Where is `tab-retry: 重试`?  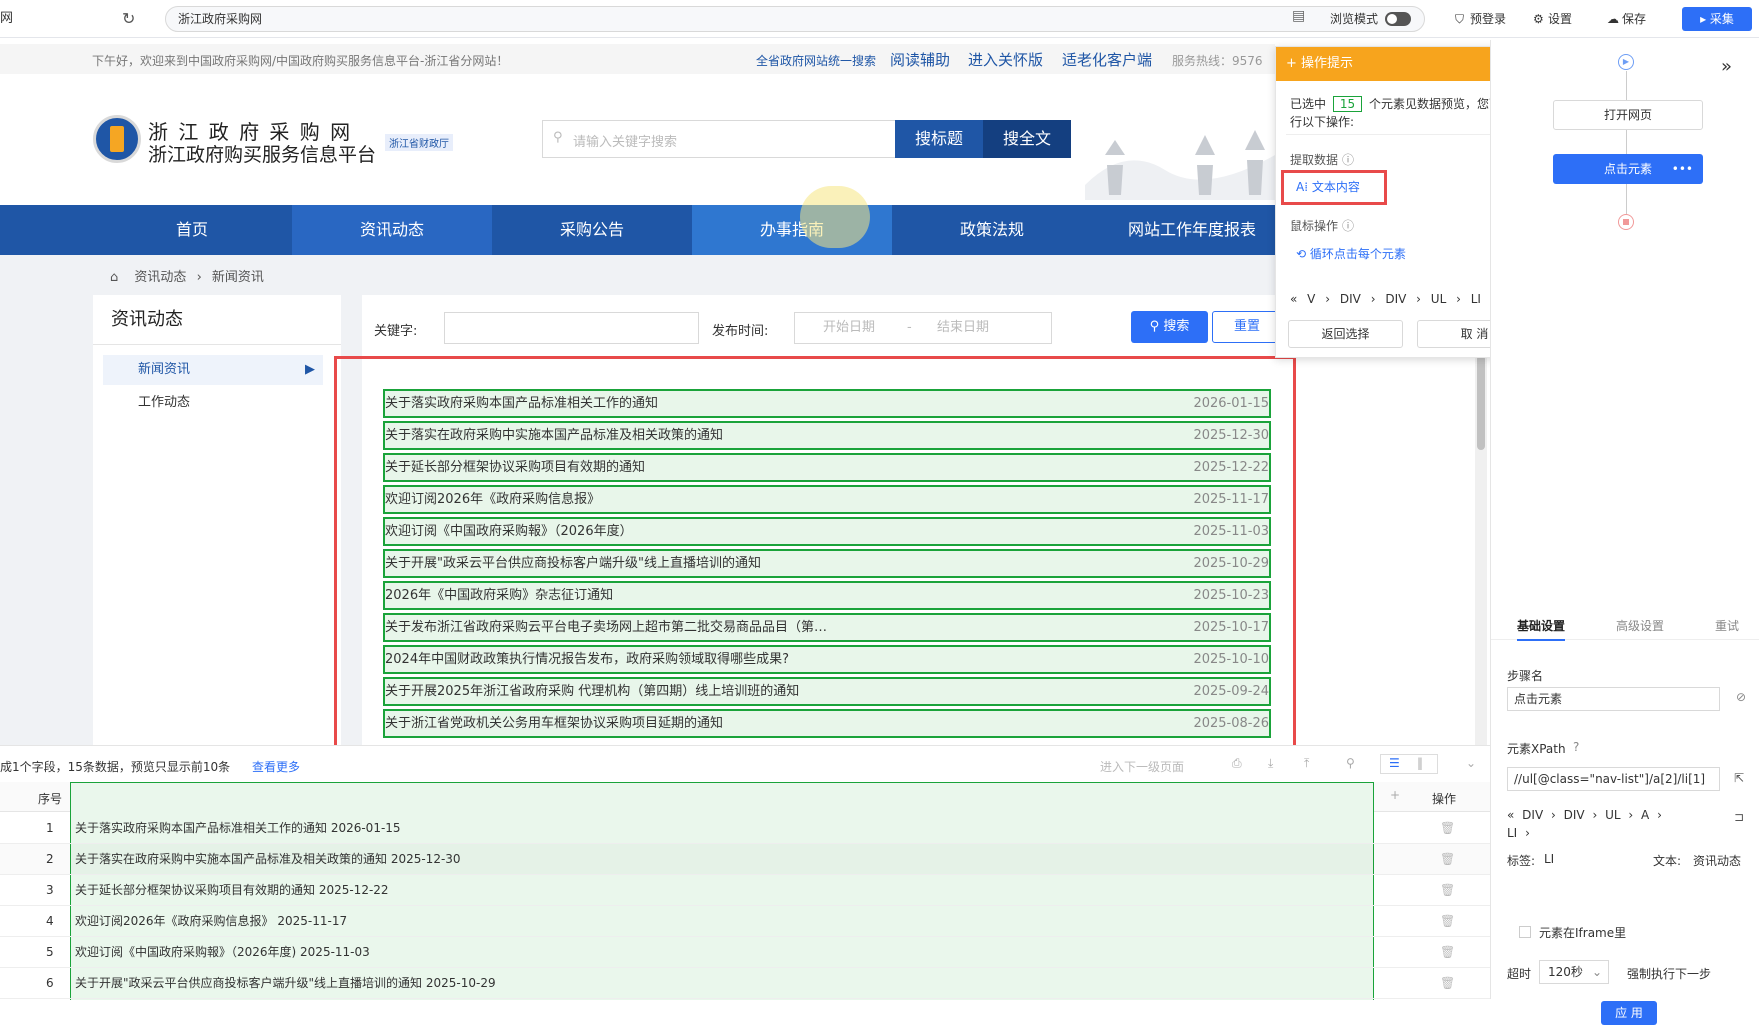 tab-retry: 重试 is located at coordinates (1727, 625).